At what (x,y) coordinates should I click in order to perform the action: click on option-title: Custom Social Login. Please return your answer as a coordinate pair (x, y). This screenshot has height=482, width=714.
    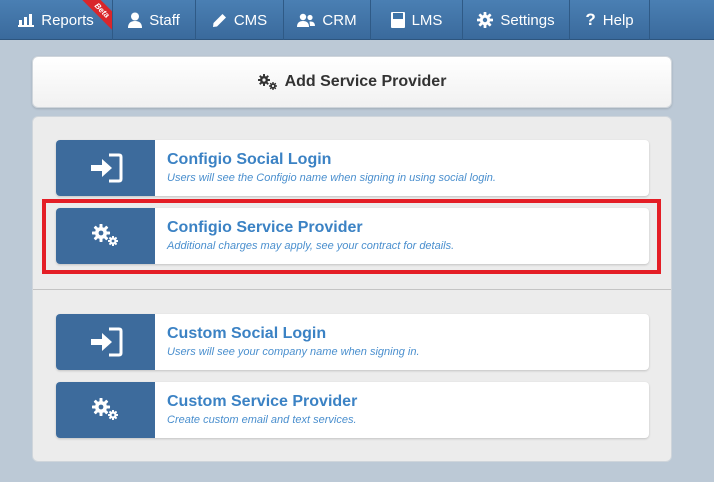
    Looking at the image, I should click on (247, 333).